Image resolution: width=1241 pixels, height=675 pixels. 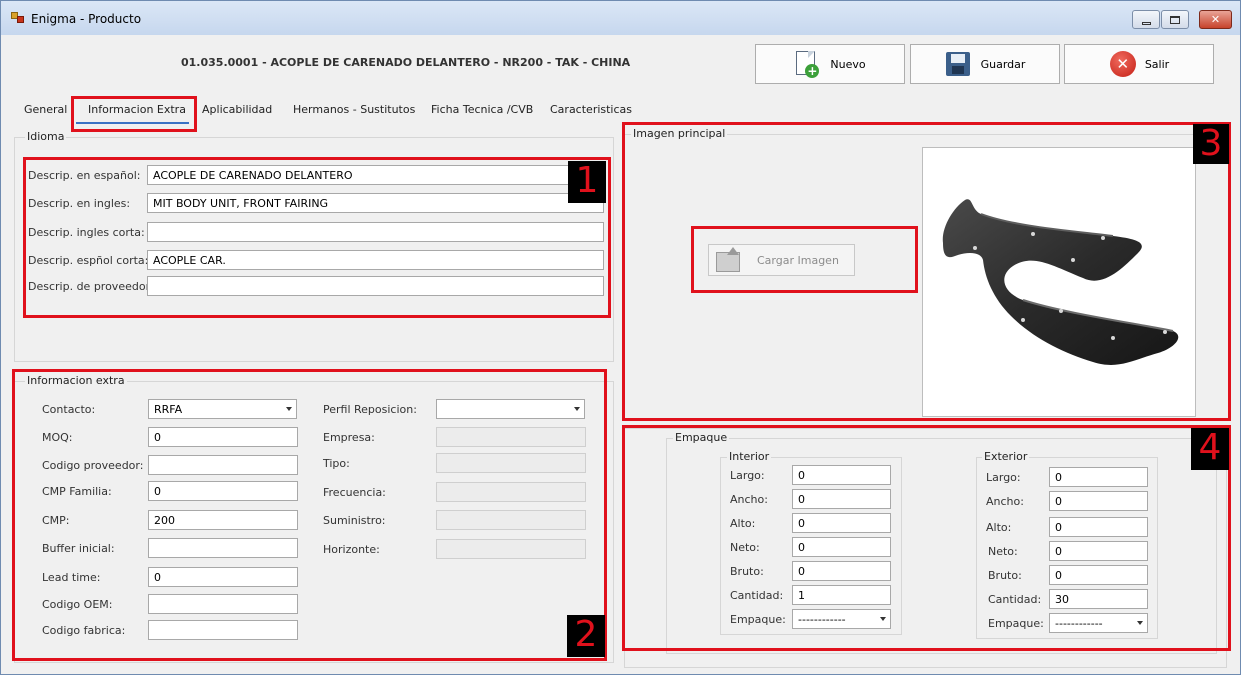 I want to click on perfil-reposicion-select, so click(x=510, y=409).